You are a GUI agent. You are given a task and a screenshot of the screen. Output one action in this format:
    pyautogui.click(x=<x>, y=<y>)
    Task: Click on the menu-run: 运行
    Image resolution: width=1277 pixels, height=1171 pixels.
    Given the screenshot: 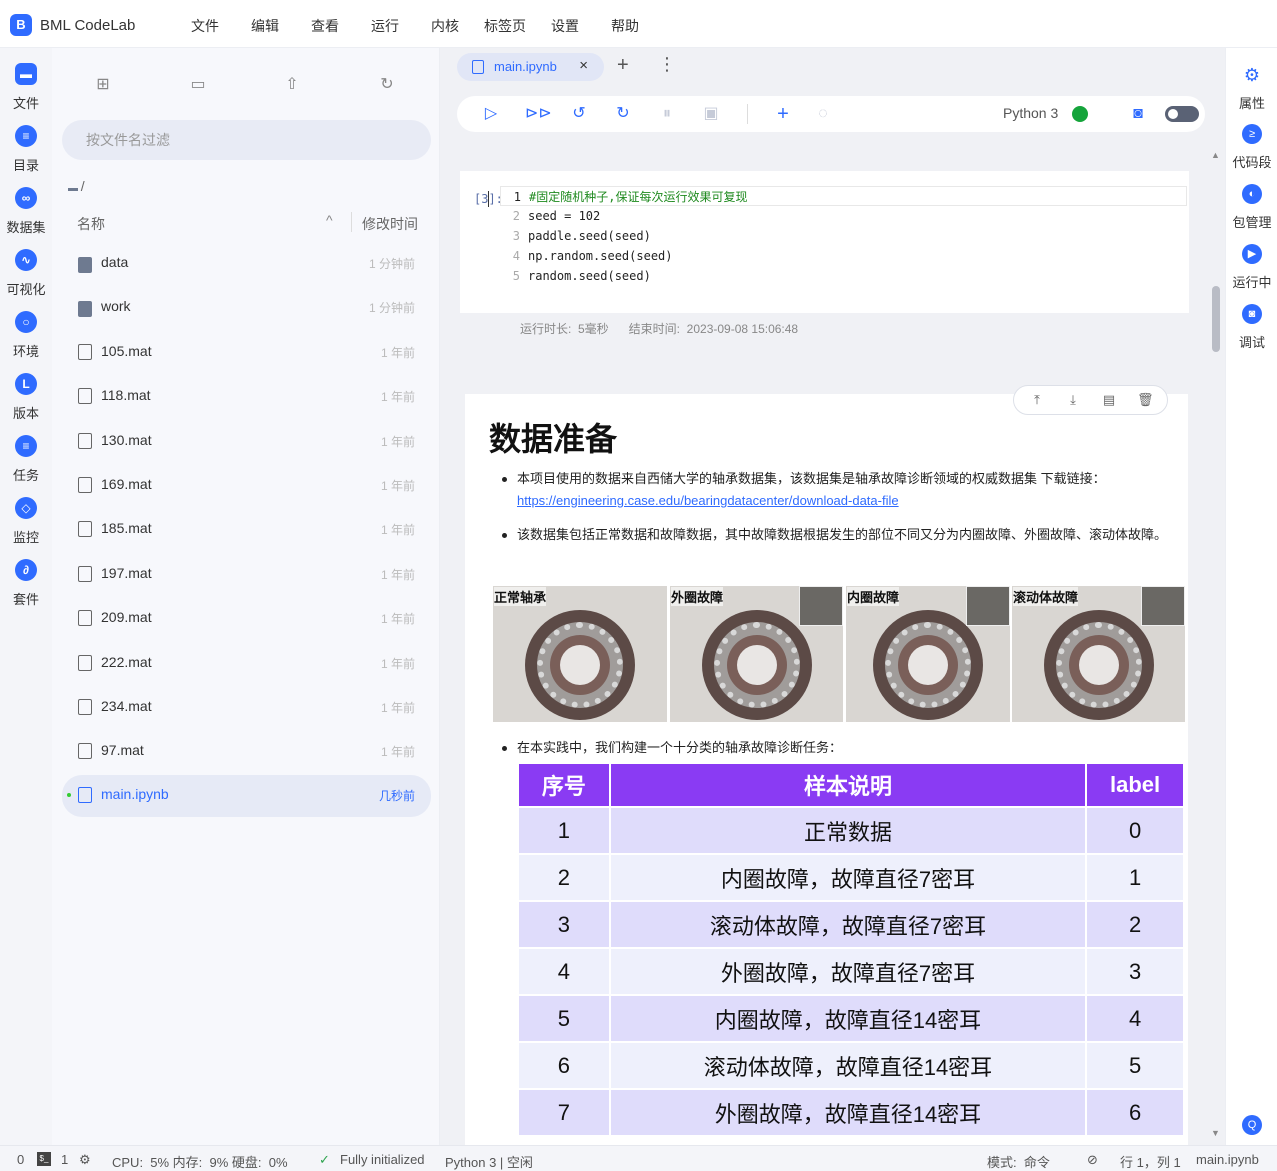 What is the action you would take?
    pyautogui.click(x=385, y=26)
    